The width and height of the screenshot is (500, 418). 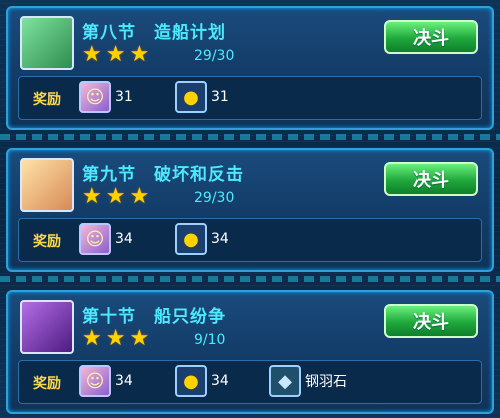 I want to click on gem-icon: ◆, so click(x=285, y=381).